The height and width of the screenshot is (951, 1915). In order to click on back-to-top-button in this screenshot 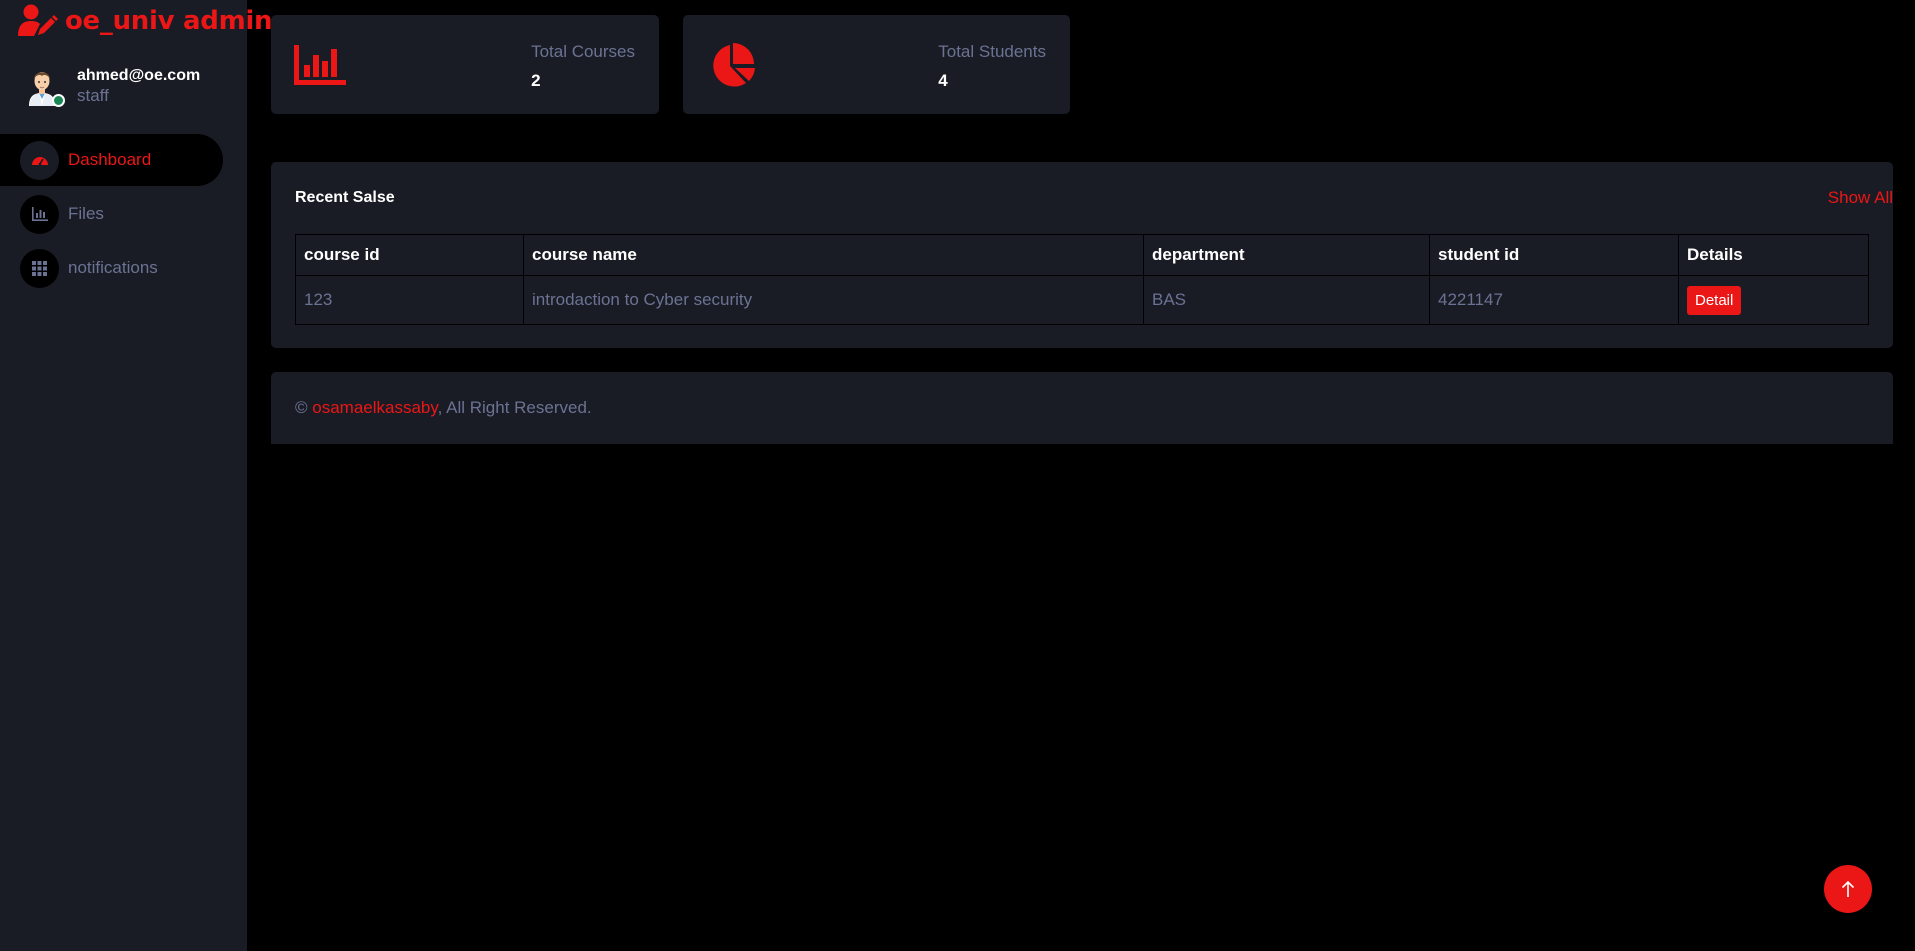, I will do `click(1848, 889)`.